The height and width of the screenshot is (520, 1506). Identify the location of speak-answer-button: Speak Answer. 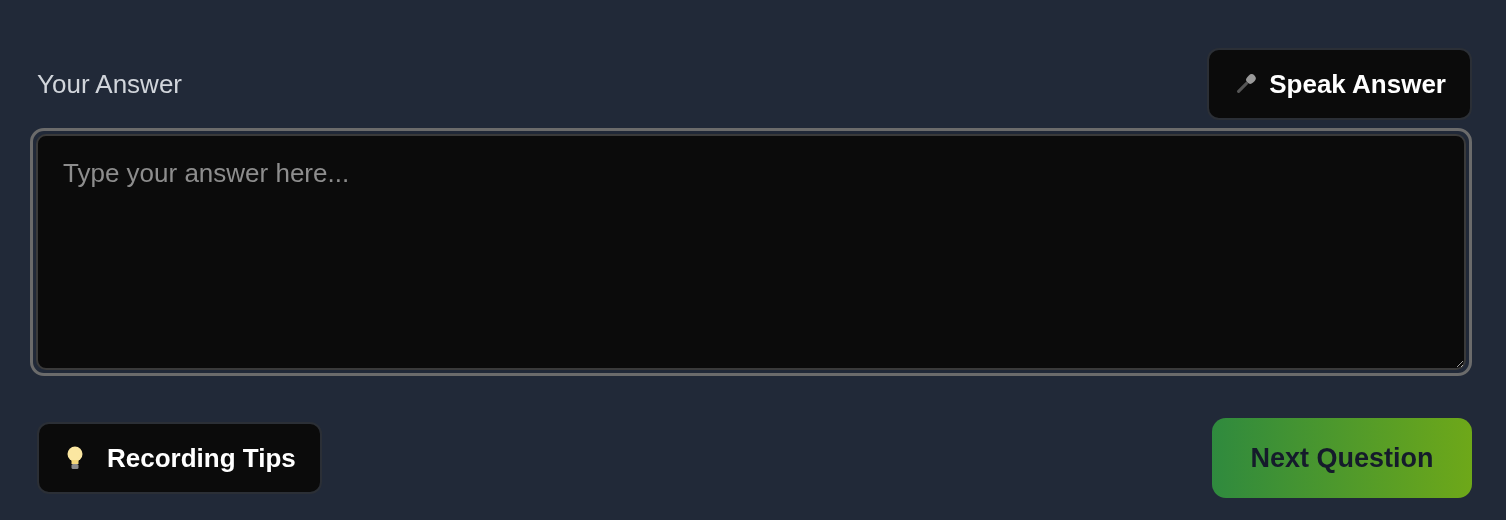
(1339, 84).